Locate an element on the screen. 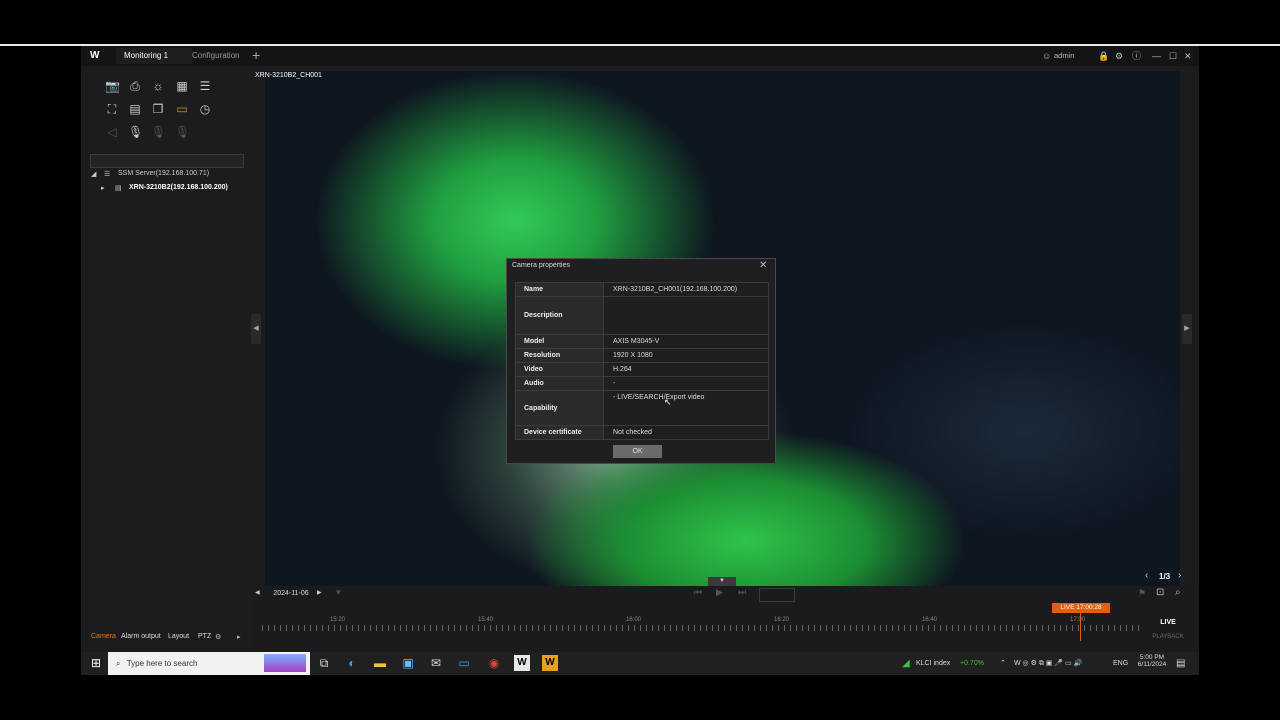  skip-back-icon: ⏮ is located at coordinates (698, 592).